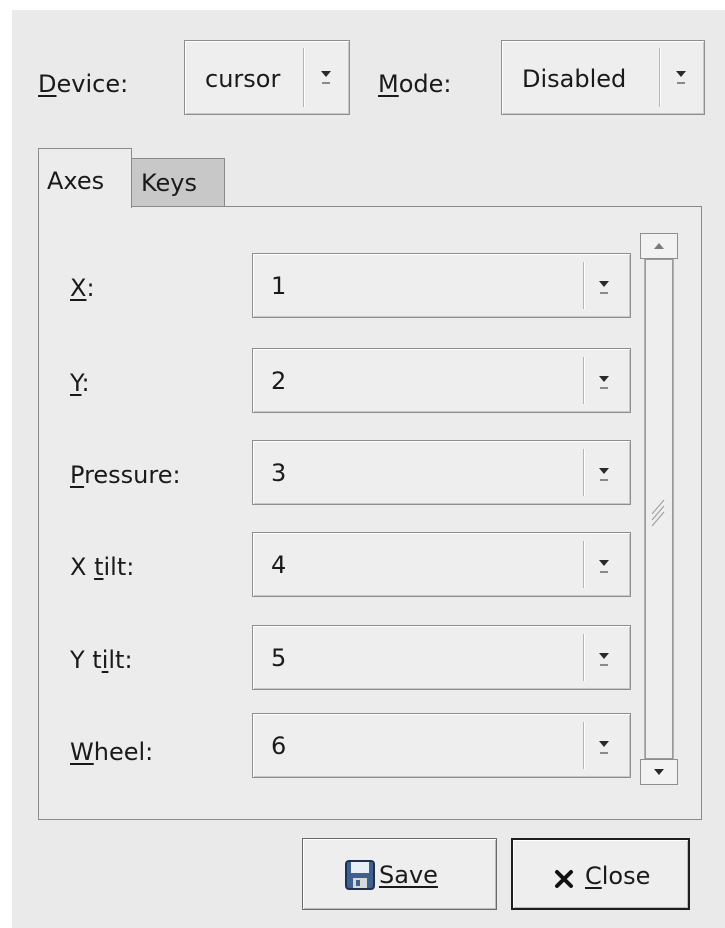 Image resolution: width=725 pixels, height=928 pixels. I want to click on axis-wheel-value: 6, so click(279, 746).